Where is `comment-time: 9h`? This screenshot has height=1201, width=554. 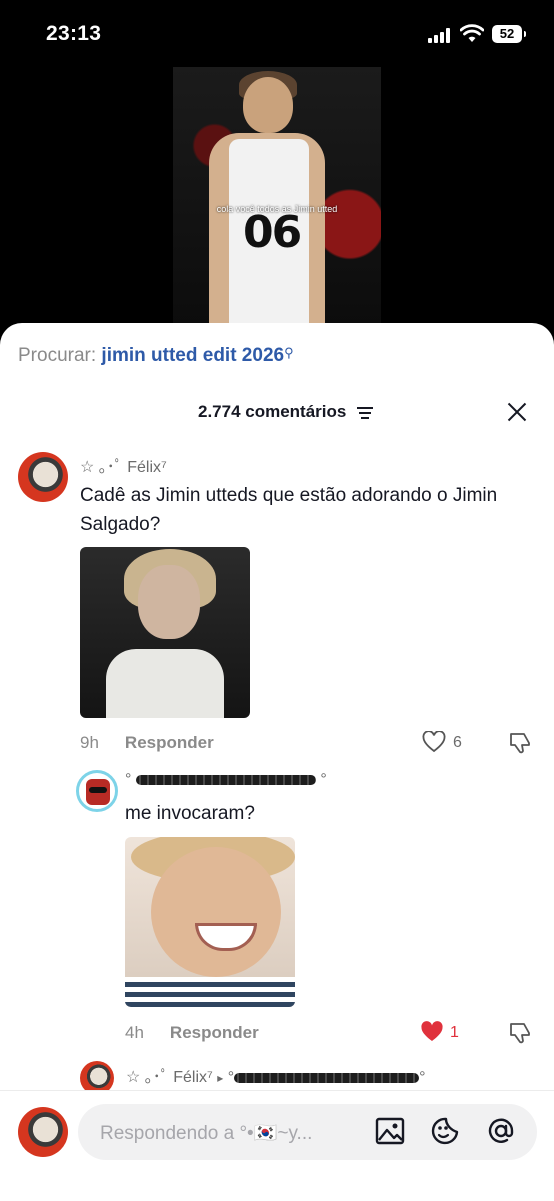 comment-time: 9h is located at coordinates (89, 742).